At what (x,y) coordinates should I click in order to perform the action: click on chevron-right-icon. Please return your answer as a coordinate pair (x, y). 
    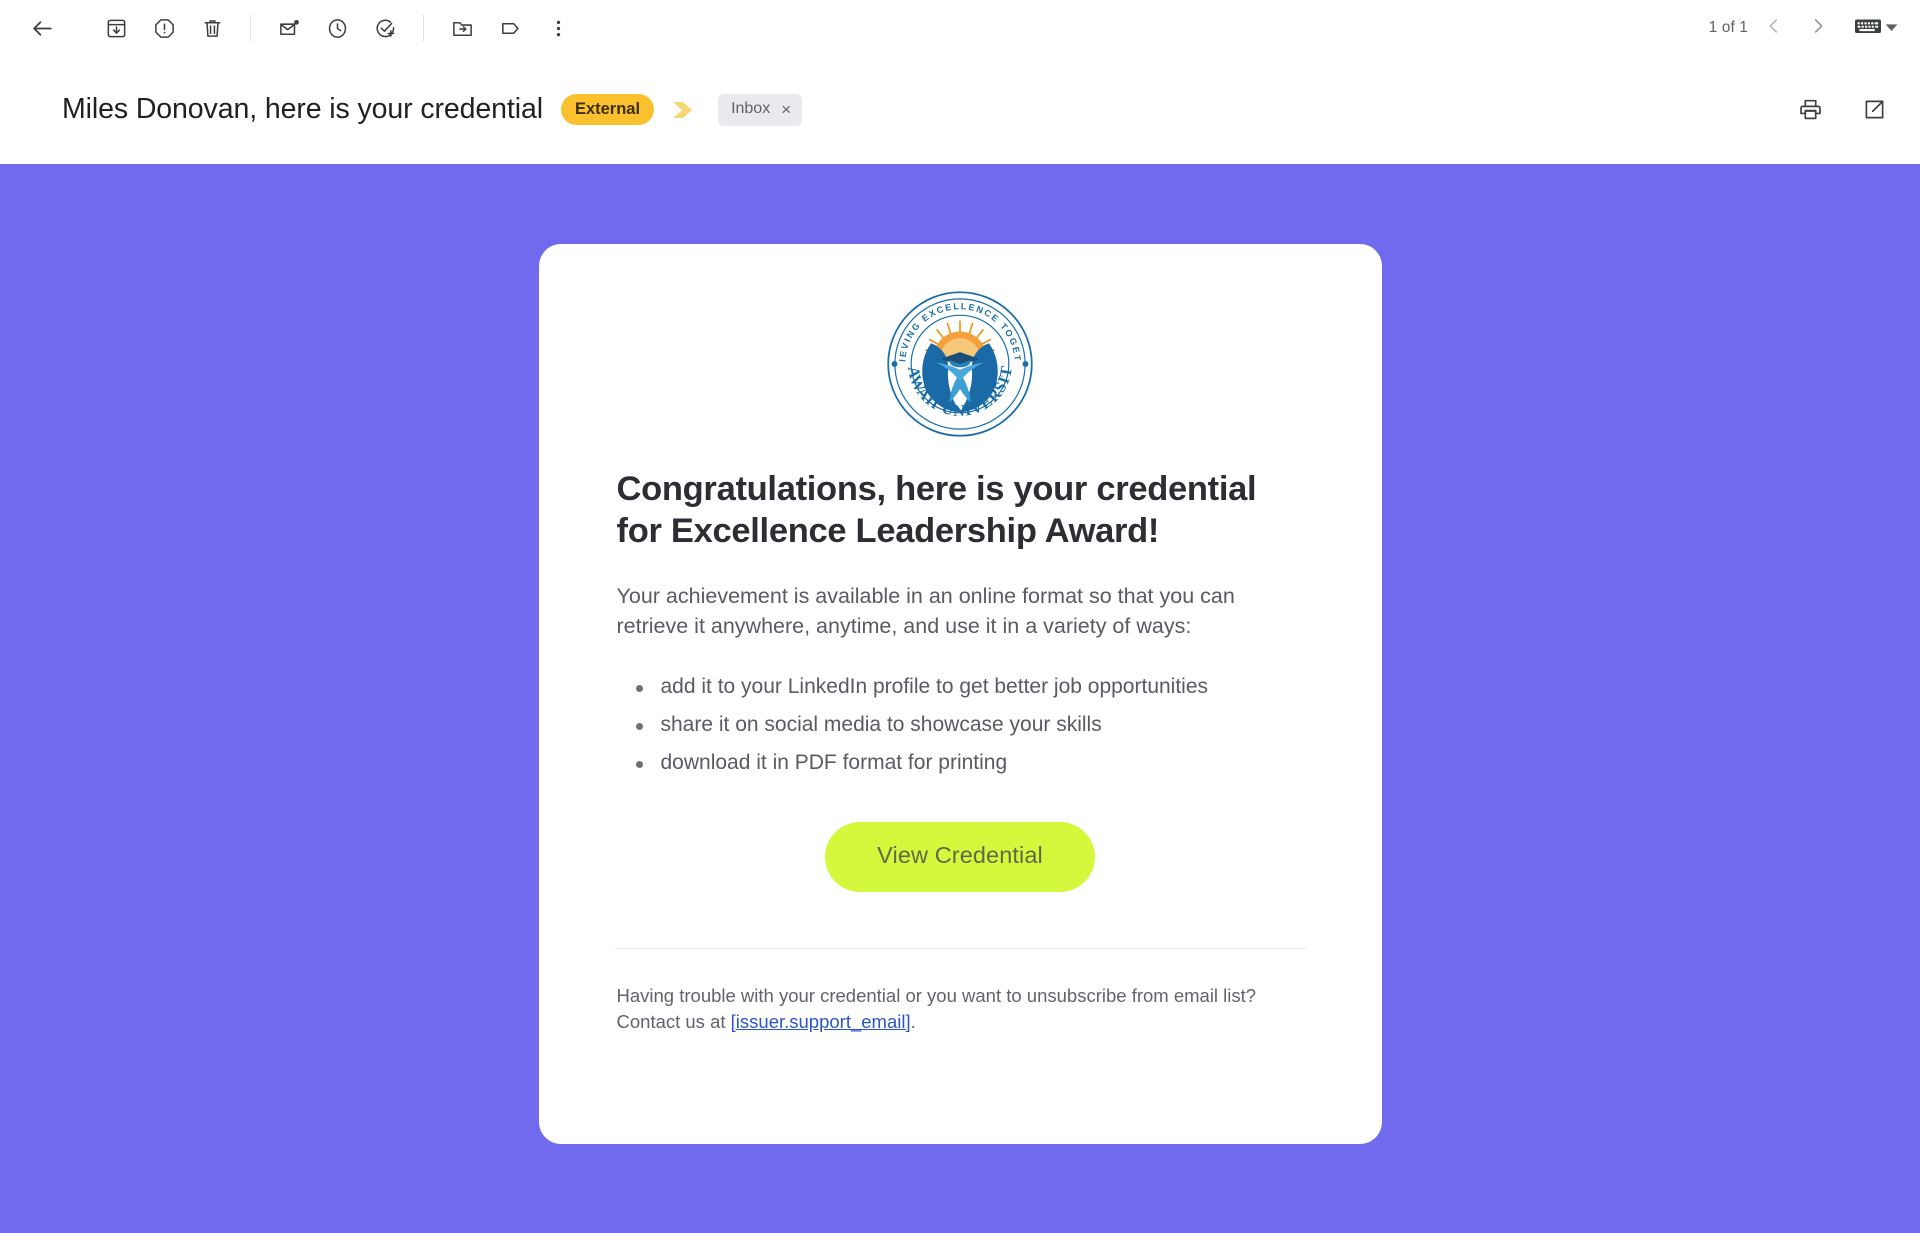
    Looking at the image, I should click on (1818, 28).